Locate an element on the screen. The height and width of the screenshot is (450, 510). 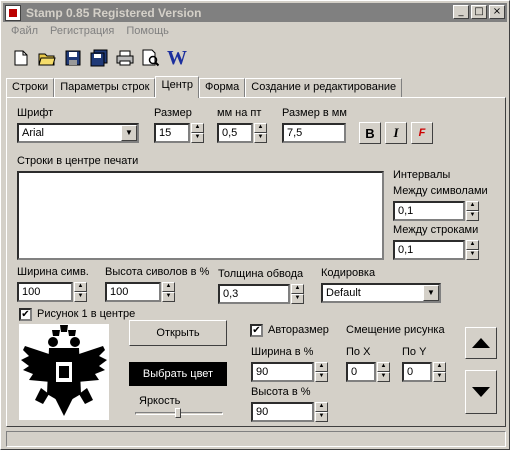
menu-file: Файл is located at coordinates (24, 32).